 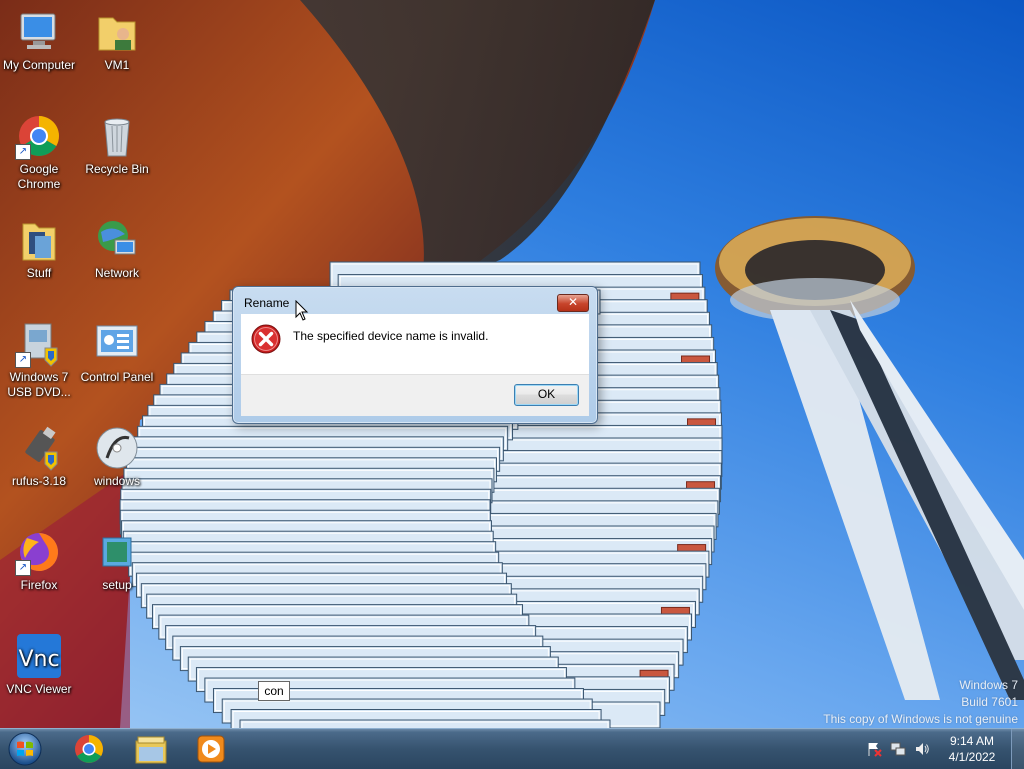 I want to click on error-message: The specified device name is invalid., so click(x=391, y=336).